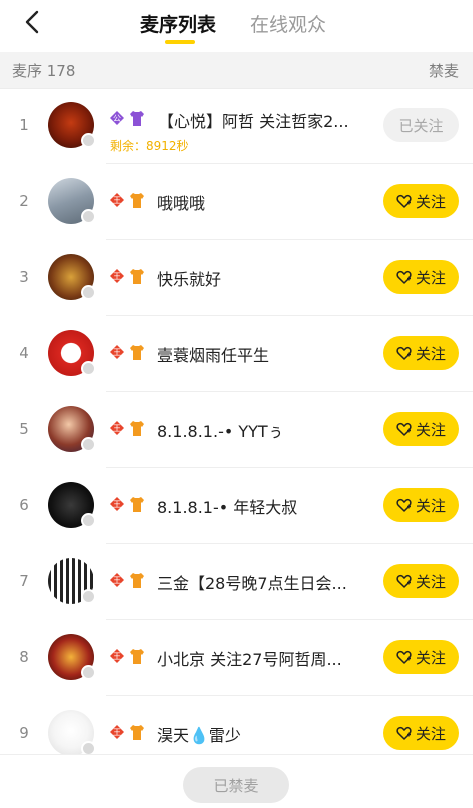 The height and width of the screenshot is (808, 473). I want to click on back-icon, so click(32, 22).